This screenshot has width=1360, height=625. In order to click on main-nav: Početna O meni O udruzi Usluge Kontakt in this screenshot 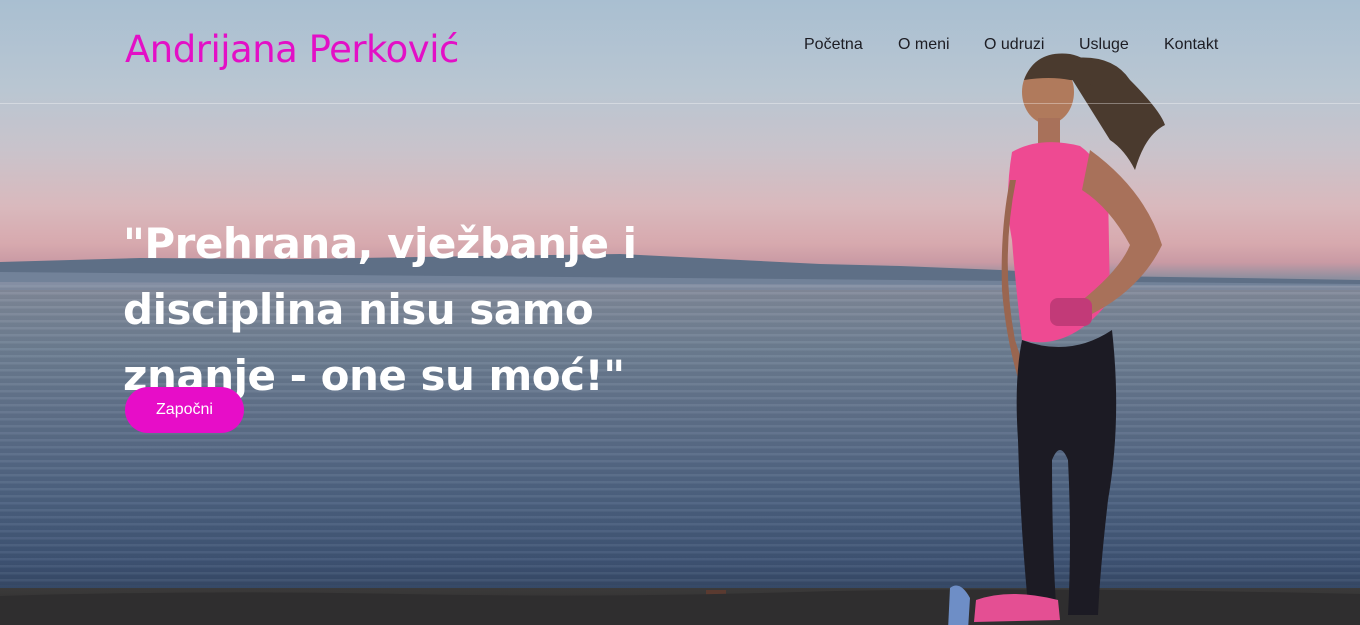, I will do `click(680, 46)`.